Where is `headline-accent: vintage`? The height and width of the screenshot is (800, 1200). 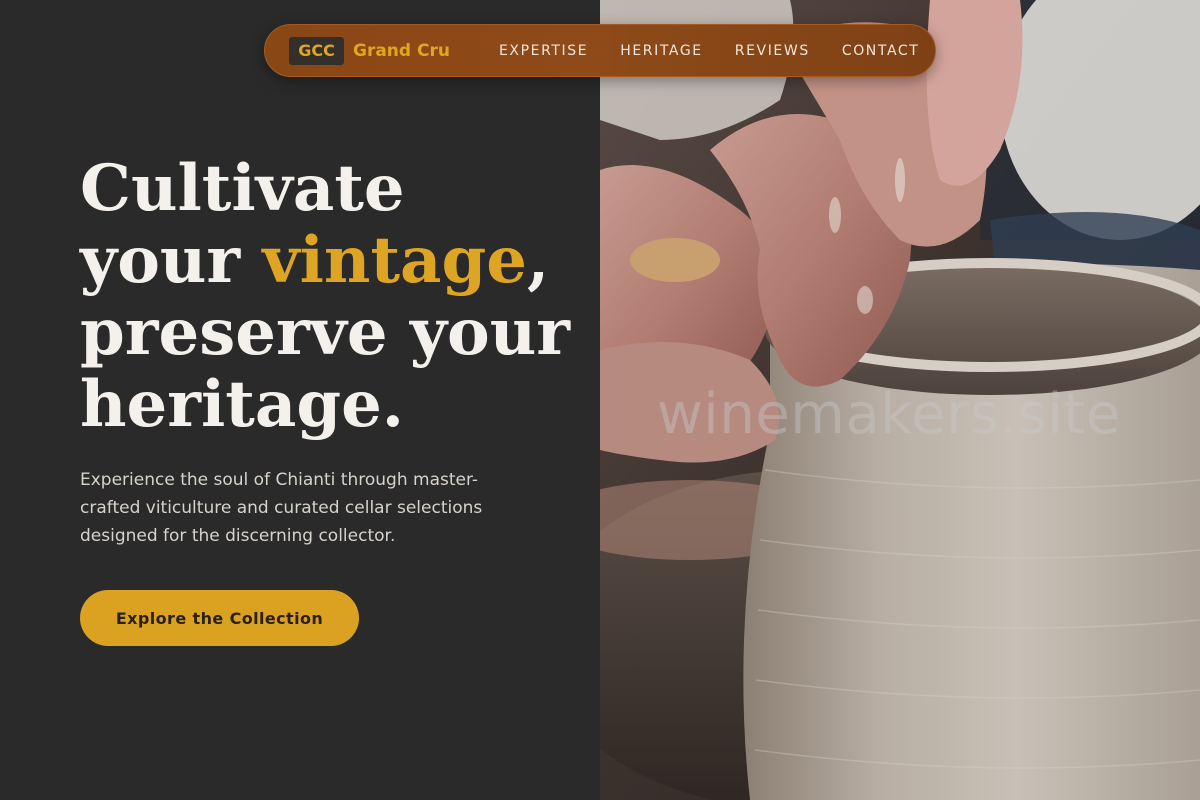
headline-accent: vintage is located at coordinates (394, 260).